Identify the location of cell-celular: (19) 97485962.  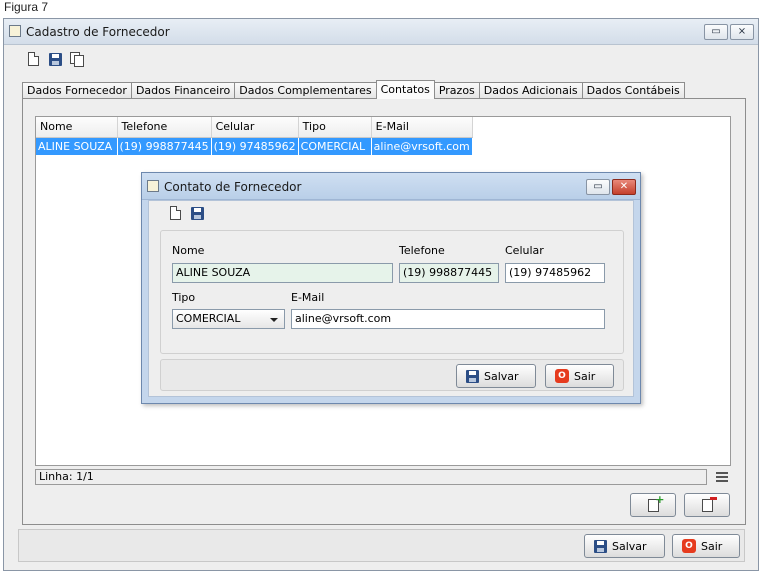
(255, 146).